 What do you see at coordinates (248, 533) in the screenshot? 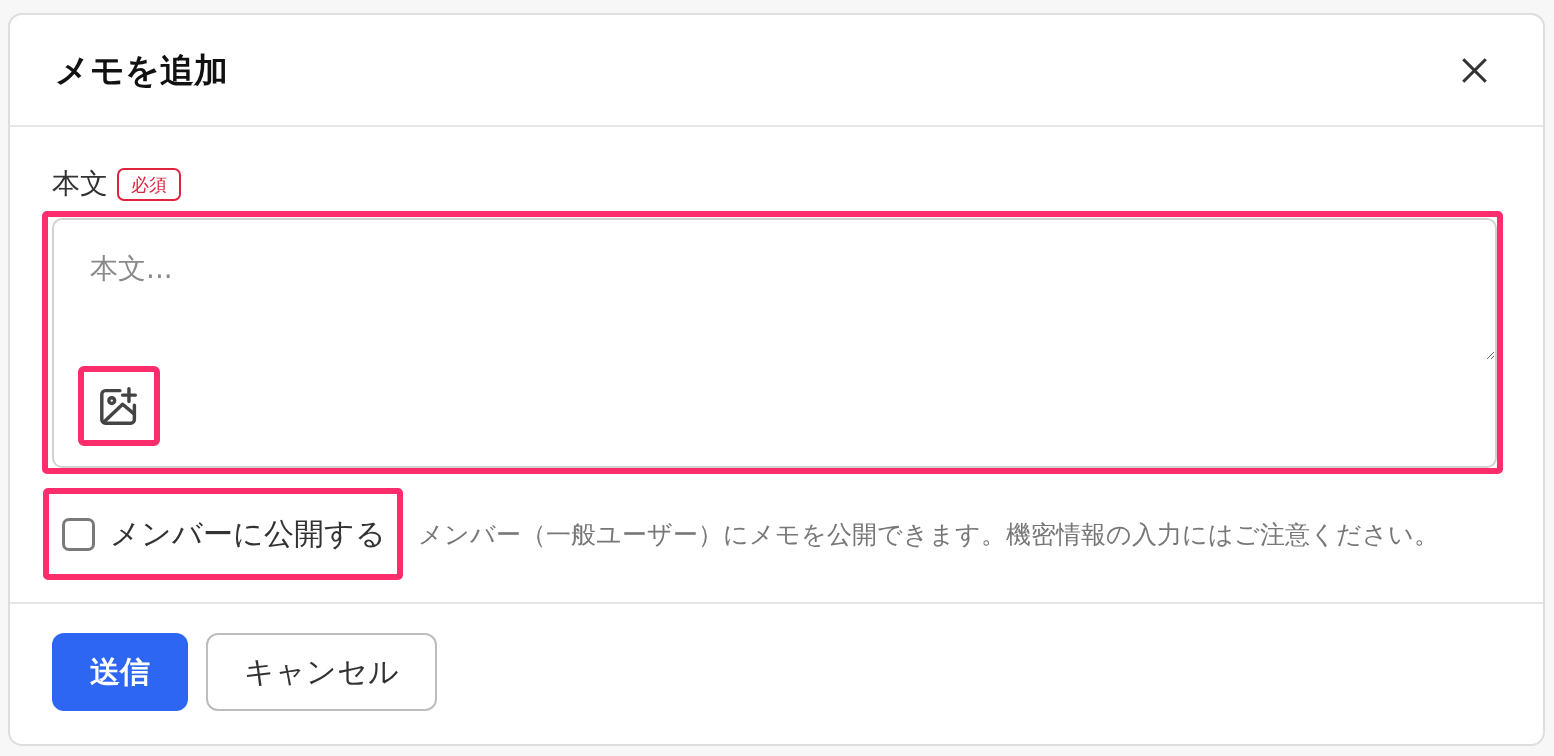
I see `checkbox-label: メンバーに公開する` at bounding box center [248, 533].